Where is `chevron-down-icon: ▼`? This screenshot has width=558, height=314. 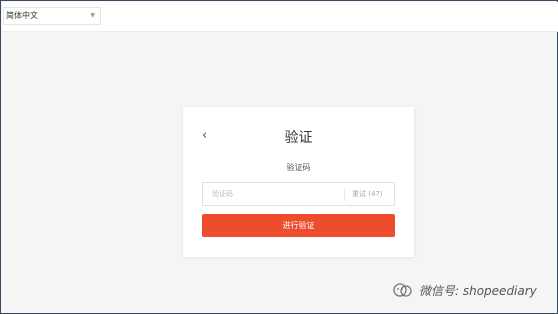
chevron-down-icon: ▼ is located at coordinates (92, 15).